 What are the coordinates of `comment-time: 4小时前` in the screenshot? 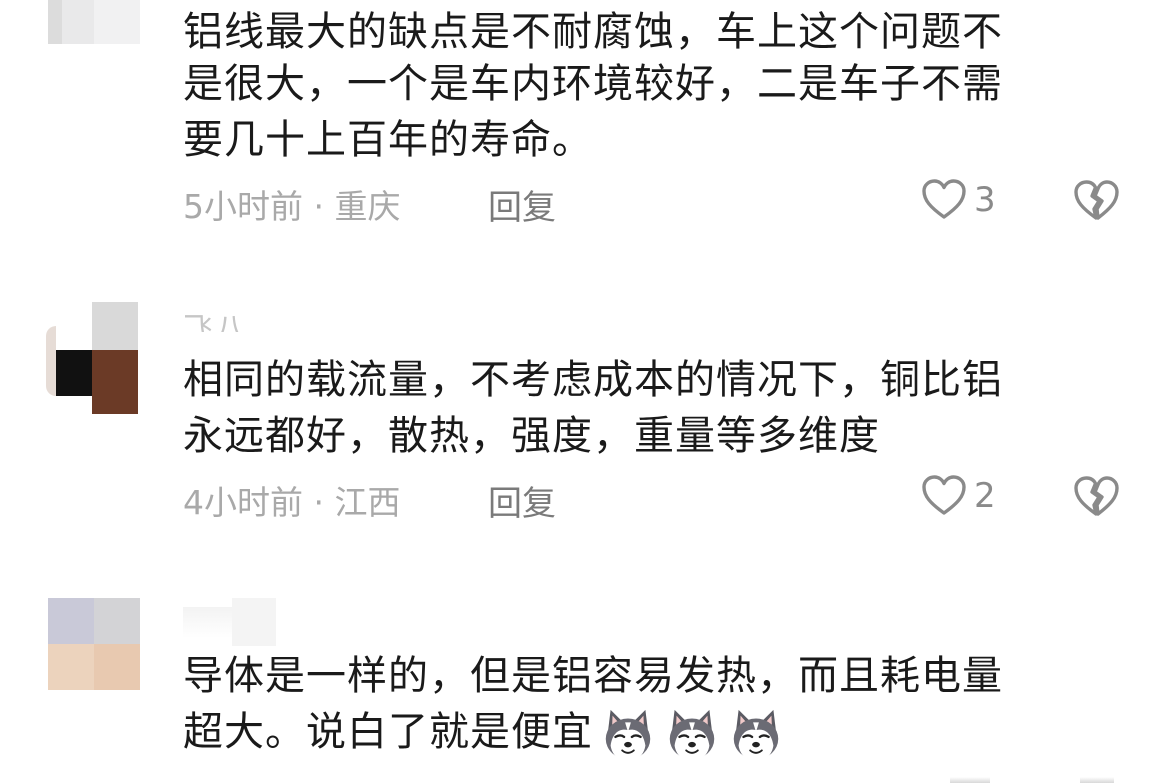 It's located at (243, 502).